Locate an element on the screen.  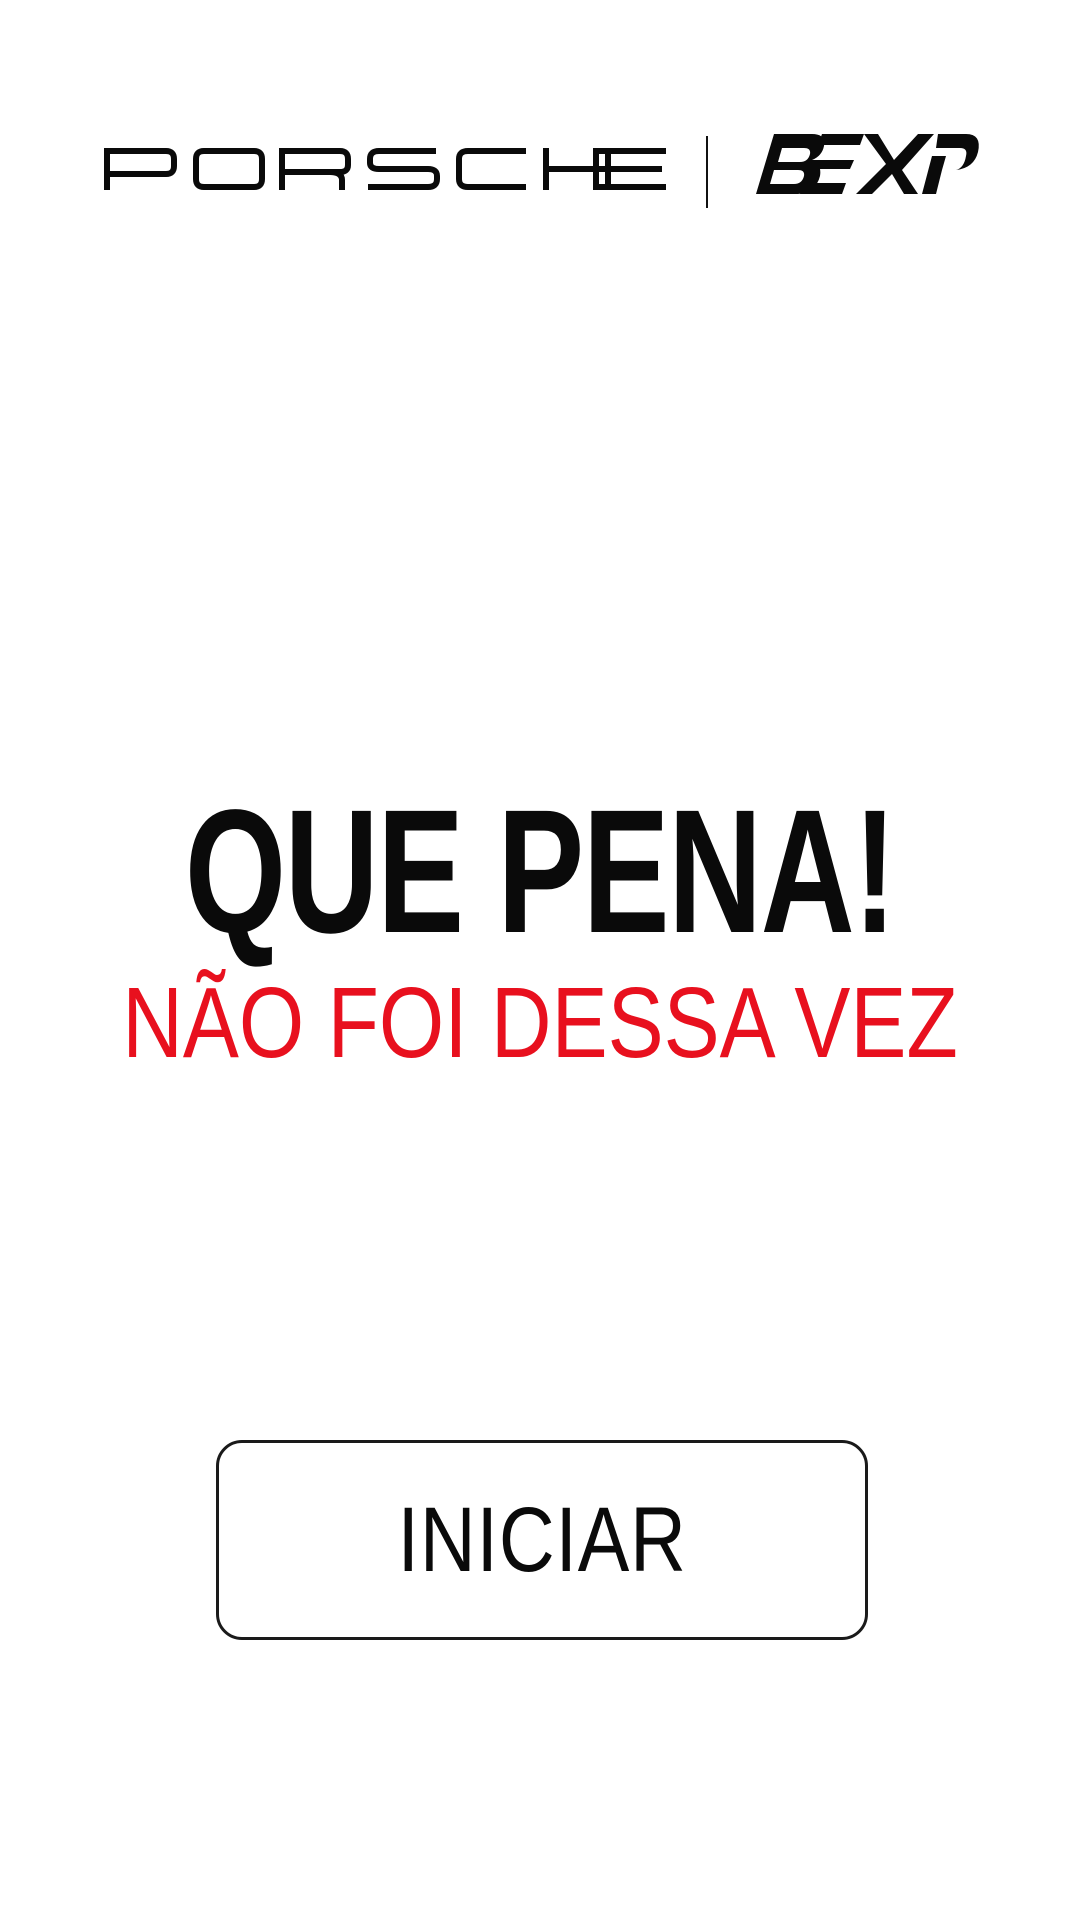
result-headline: QUE PENA! is located at coordinates (540, 872).